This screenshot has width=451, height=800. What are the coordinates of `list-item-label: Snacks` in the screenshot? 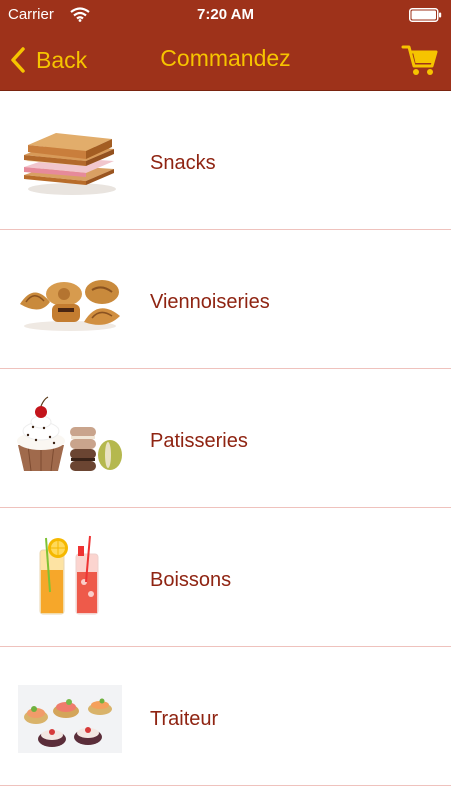 It's located at (183, 163).